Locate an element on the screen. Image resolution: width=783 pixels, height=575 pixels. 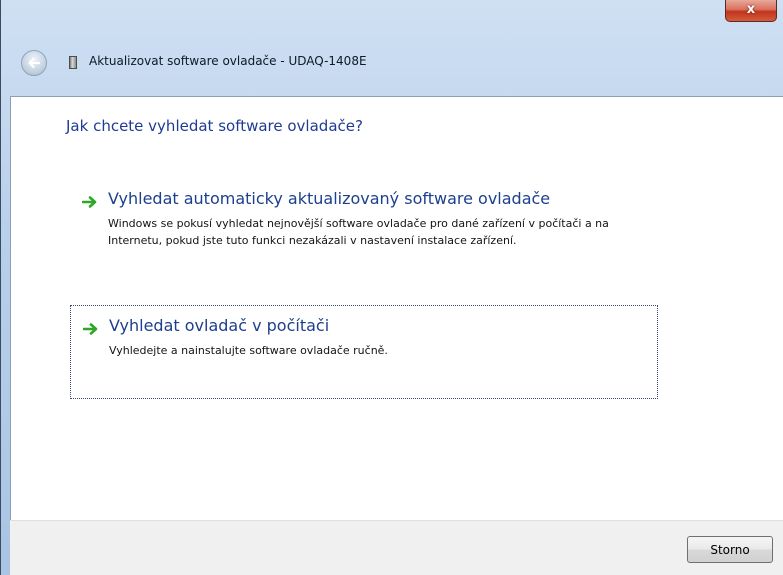
option-title: Vyhledat ovladač v počítači is located at coordinates (219, 325).